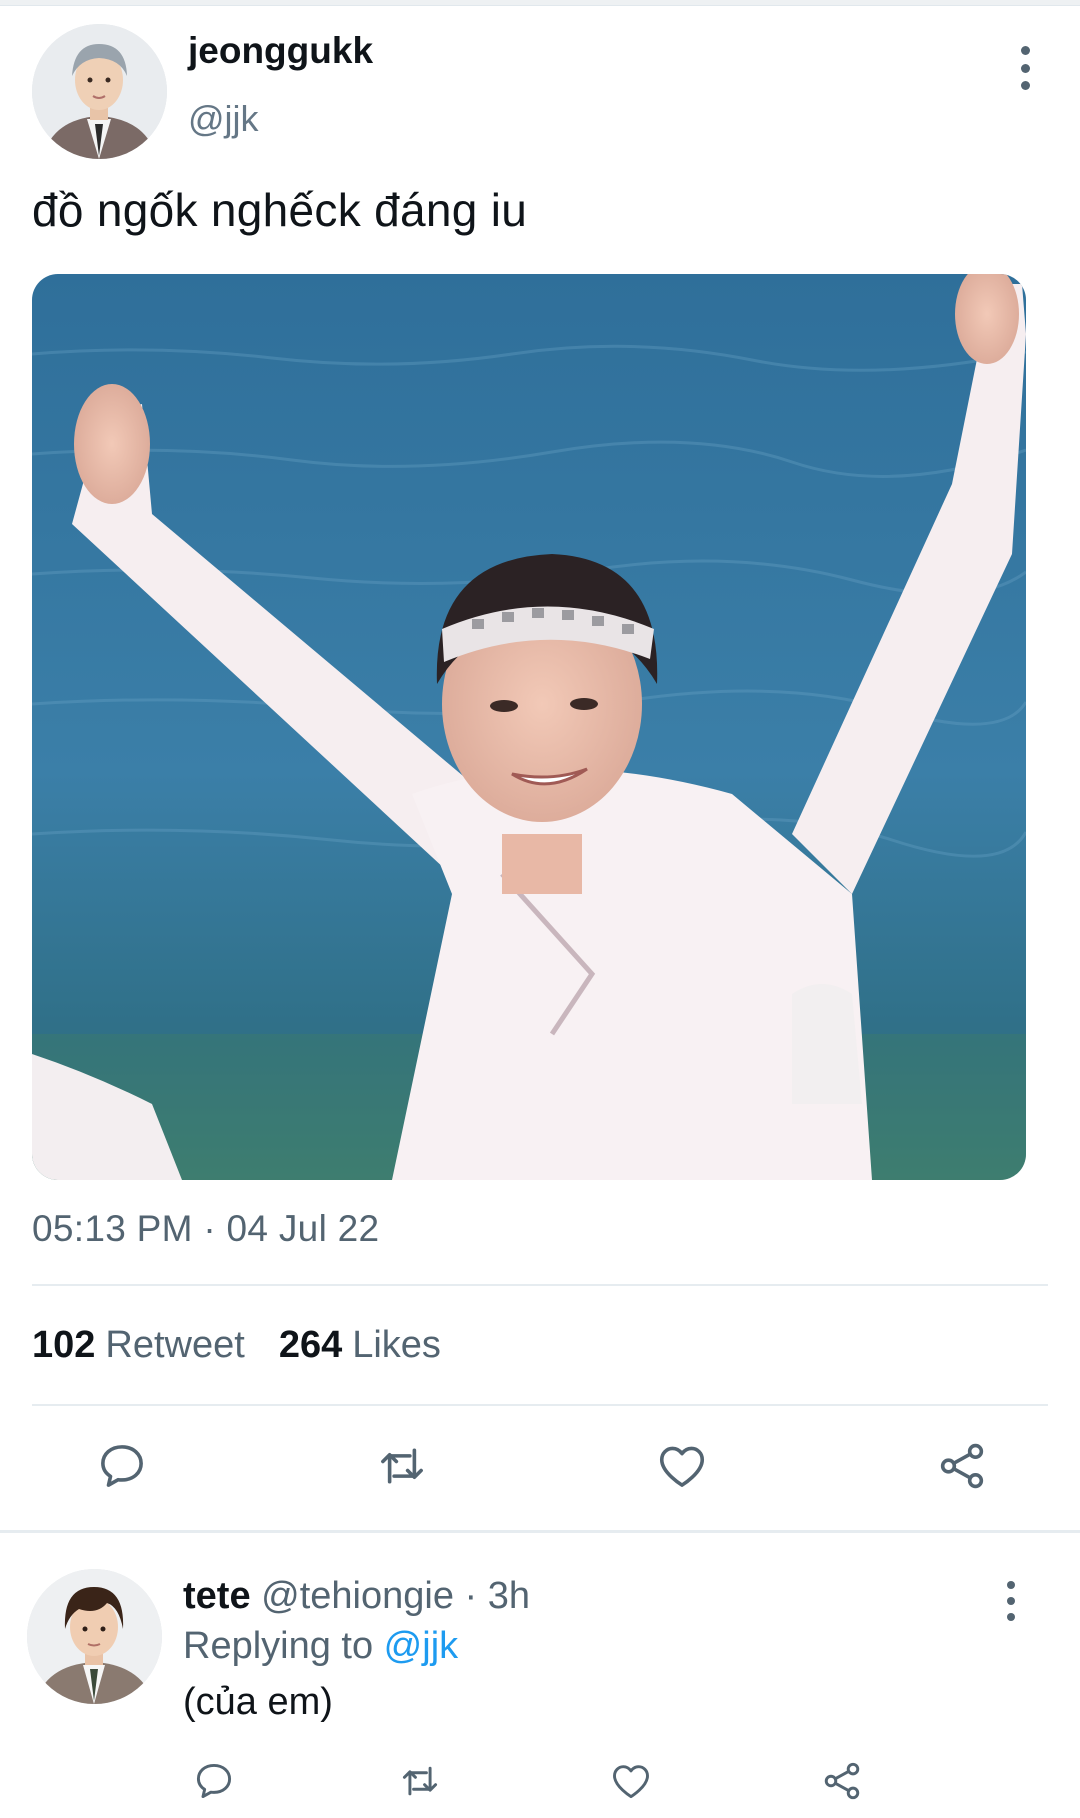  I want to click on reply-handle: @tehiongie, so click(357, 1596).